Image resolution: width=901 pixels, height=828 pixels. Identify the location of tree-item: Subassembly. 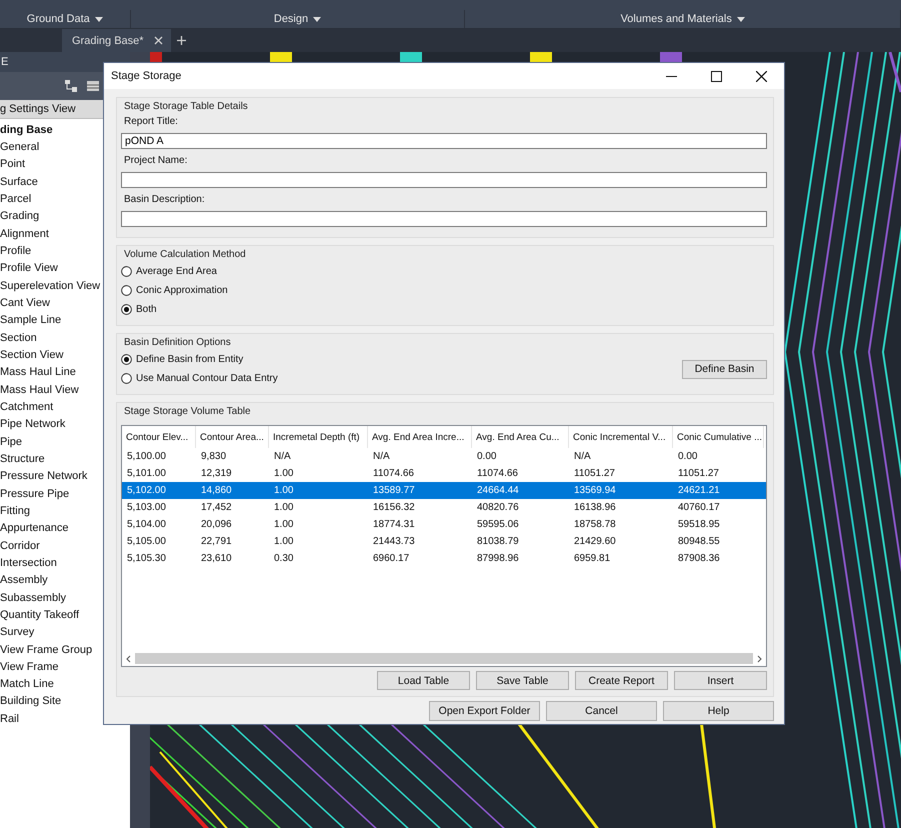
(33, 598).